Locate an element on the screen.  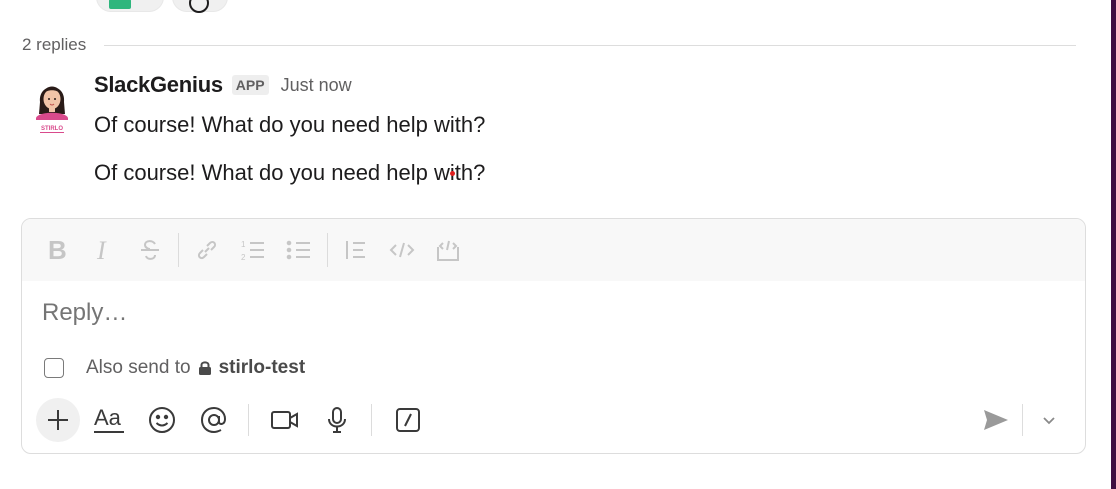
avatar: STIRLO is located at coordinates (52, 104).